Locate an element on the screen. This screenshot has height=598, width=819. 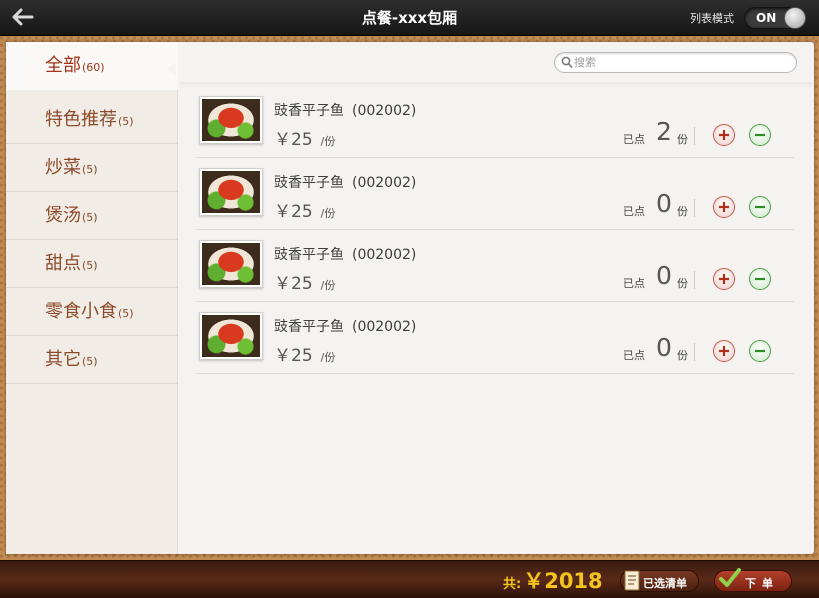
category-name: 零食小食 is located at coordinates (81, 311).